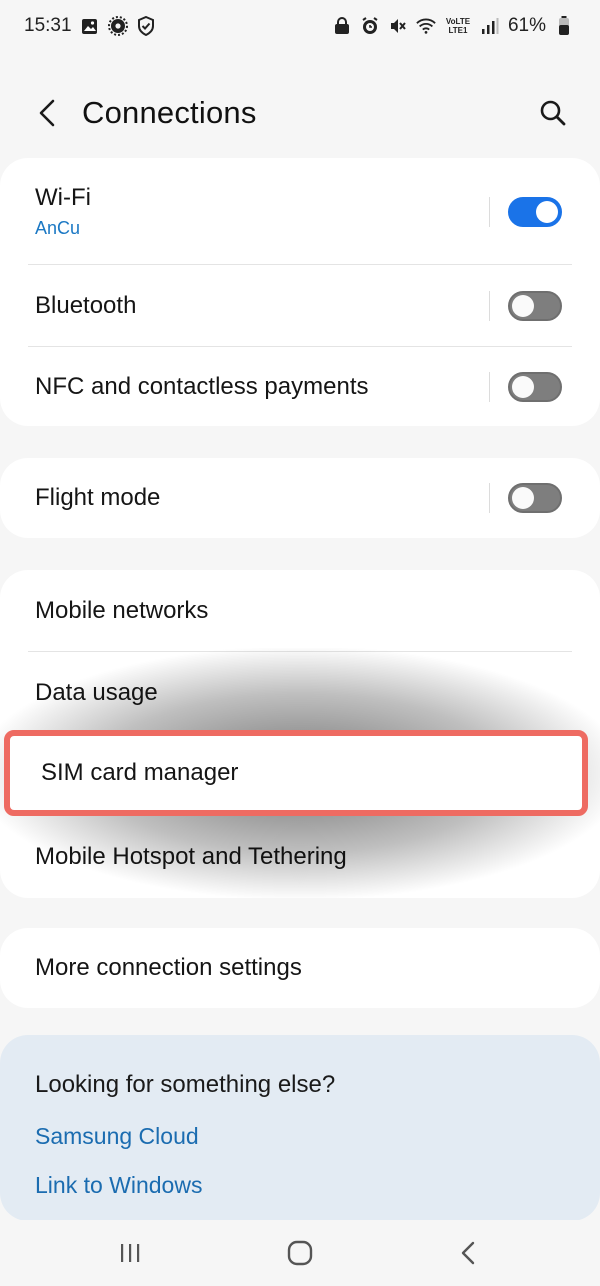  I want to click on hotspot-row: Mobile Hotspot and Tethering, so click(300, 857).